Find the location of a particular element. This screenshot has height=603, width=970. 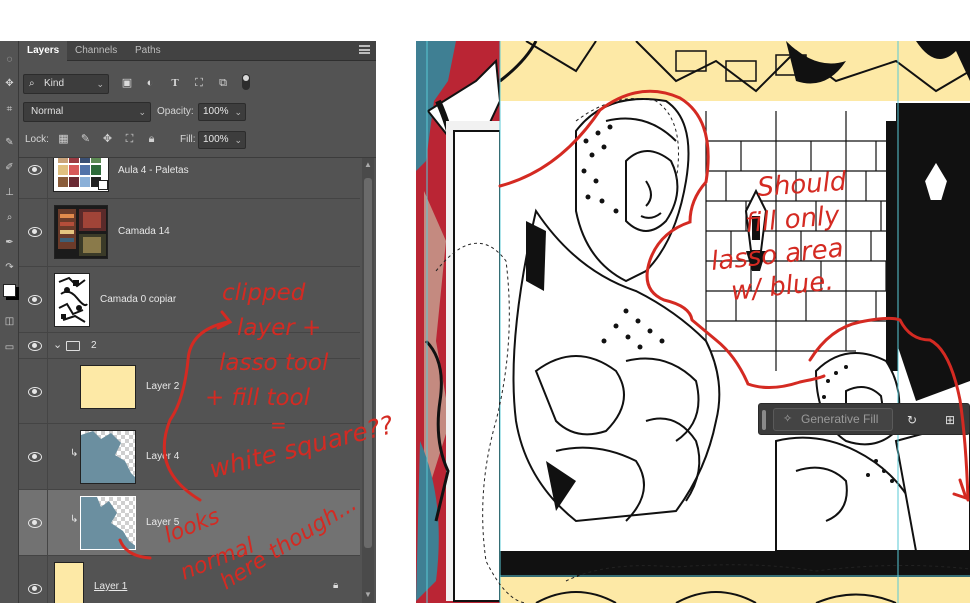

scroll-up-arrow-icon: ▲ is located at coordinates (368, 164).